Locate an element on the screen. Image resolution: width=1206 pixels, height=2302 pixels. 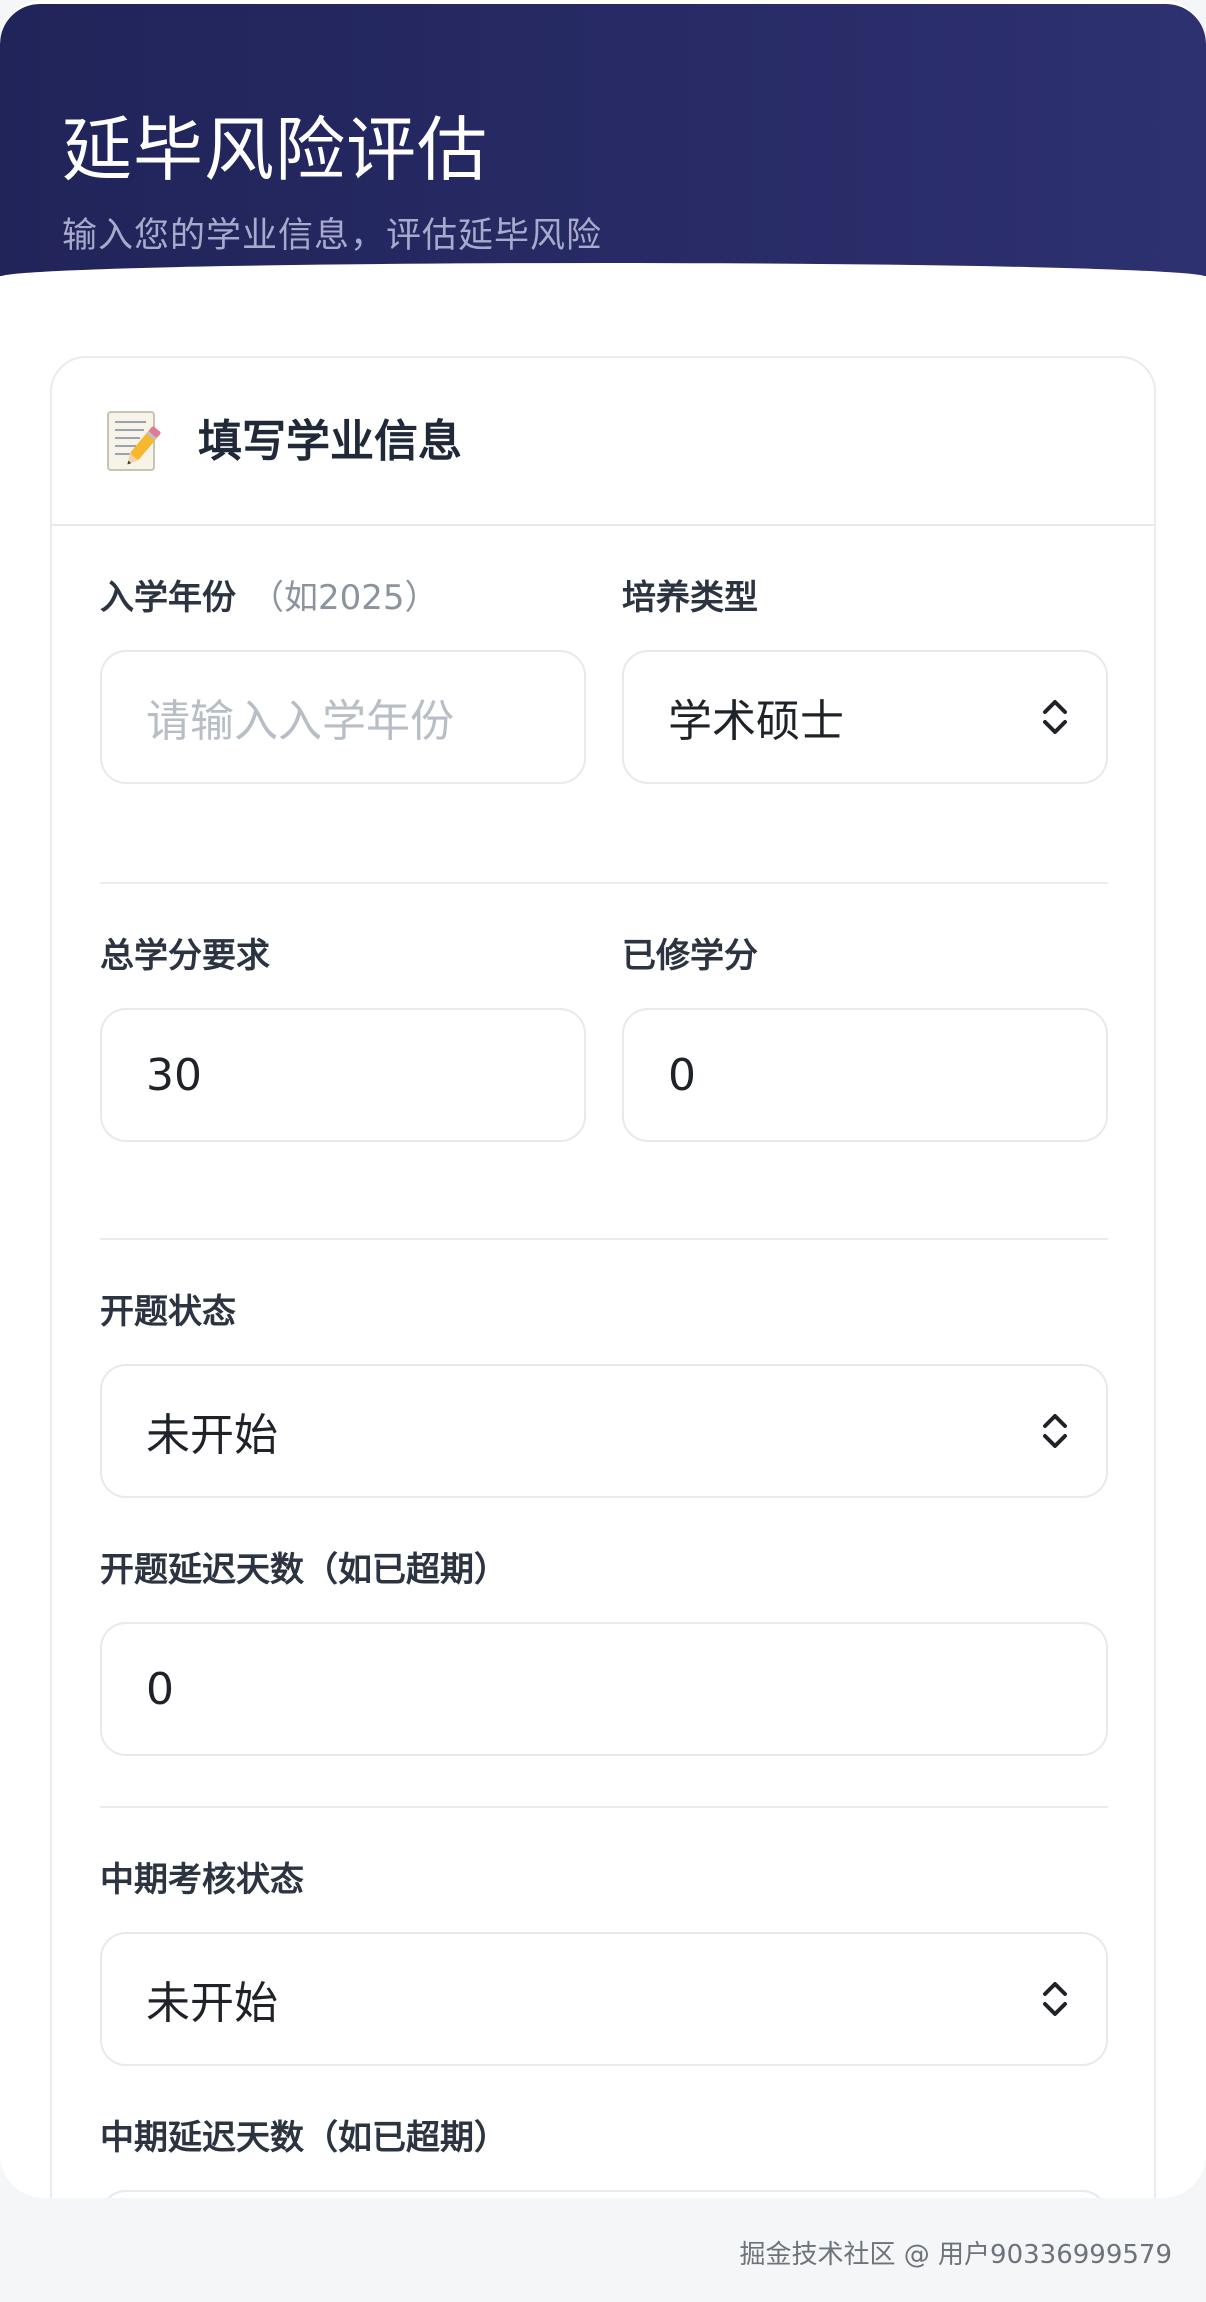
total-credits-value: 30 is located at coordinates (174, 1075).